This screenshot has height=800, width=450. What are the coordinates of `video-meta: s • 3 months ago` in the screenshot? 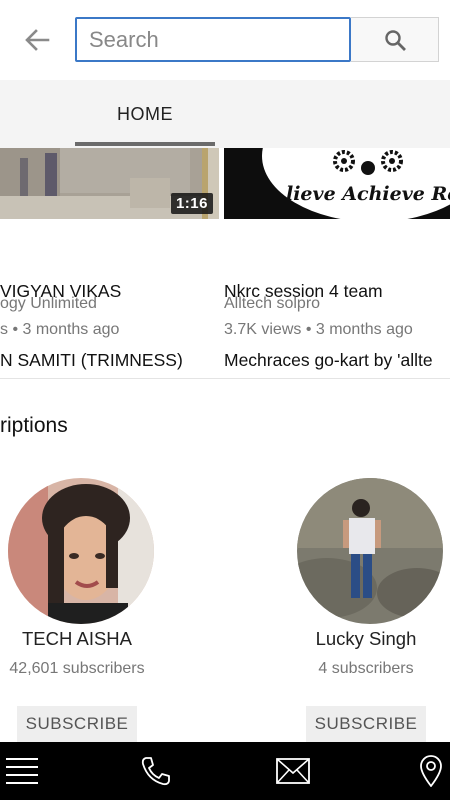 It's located at (60, 329).